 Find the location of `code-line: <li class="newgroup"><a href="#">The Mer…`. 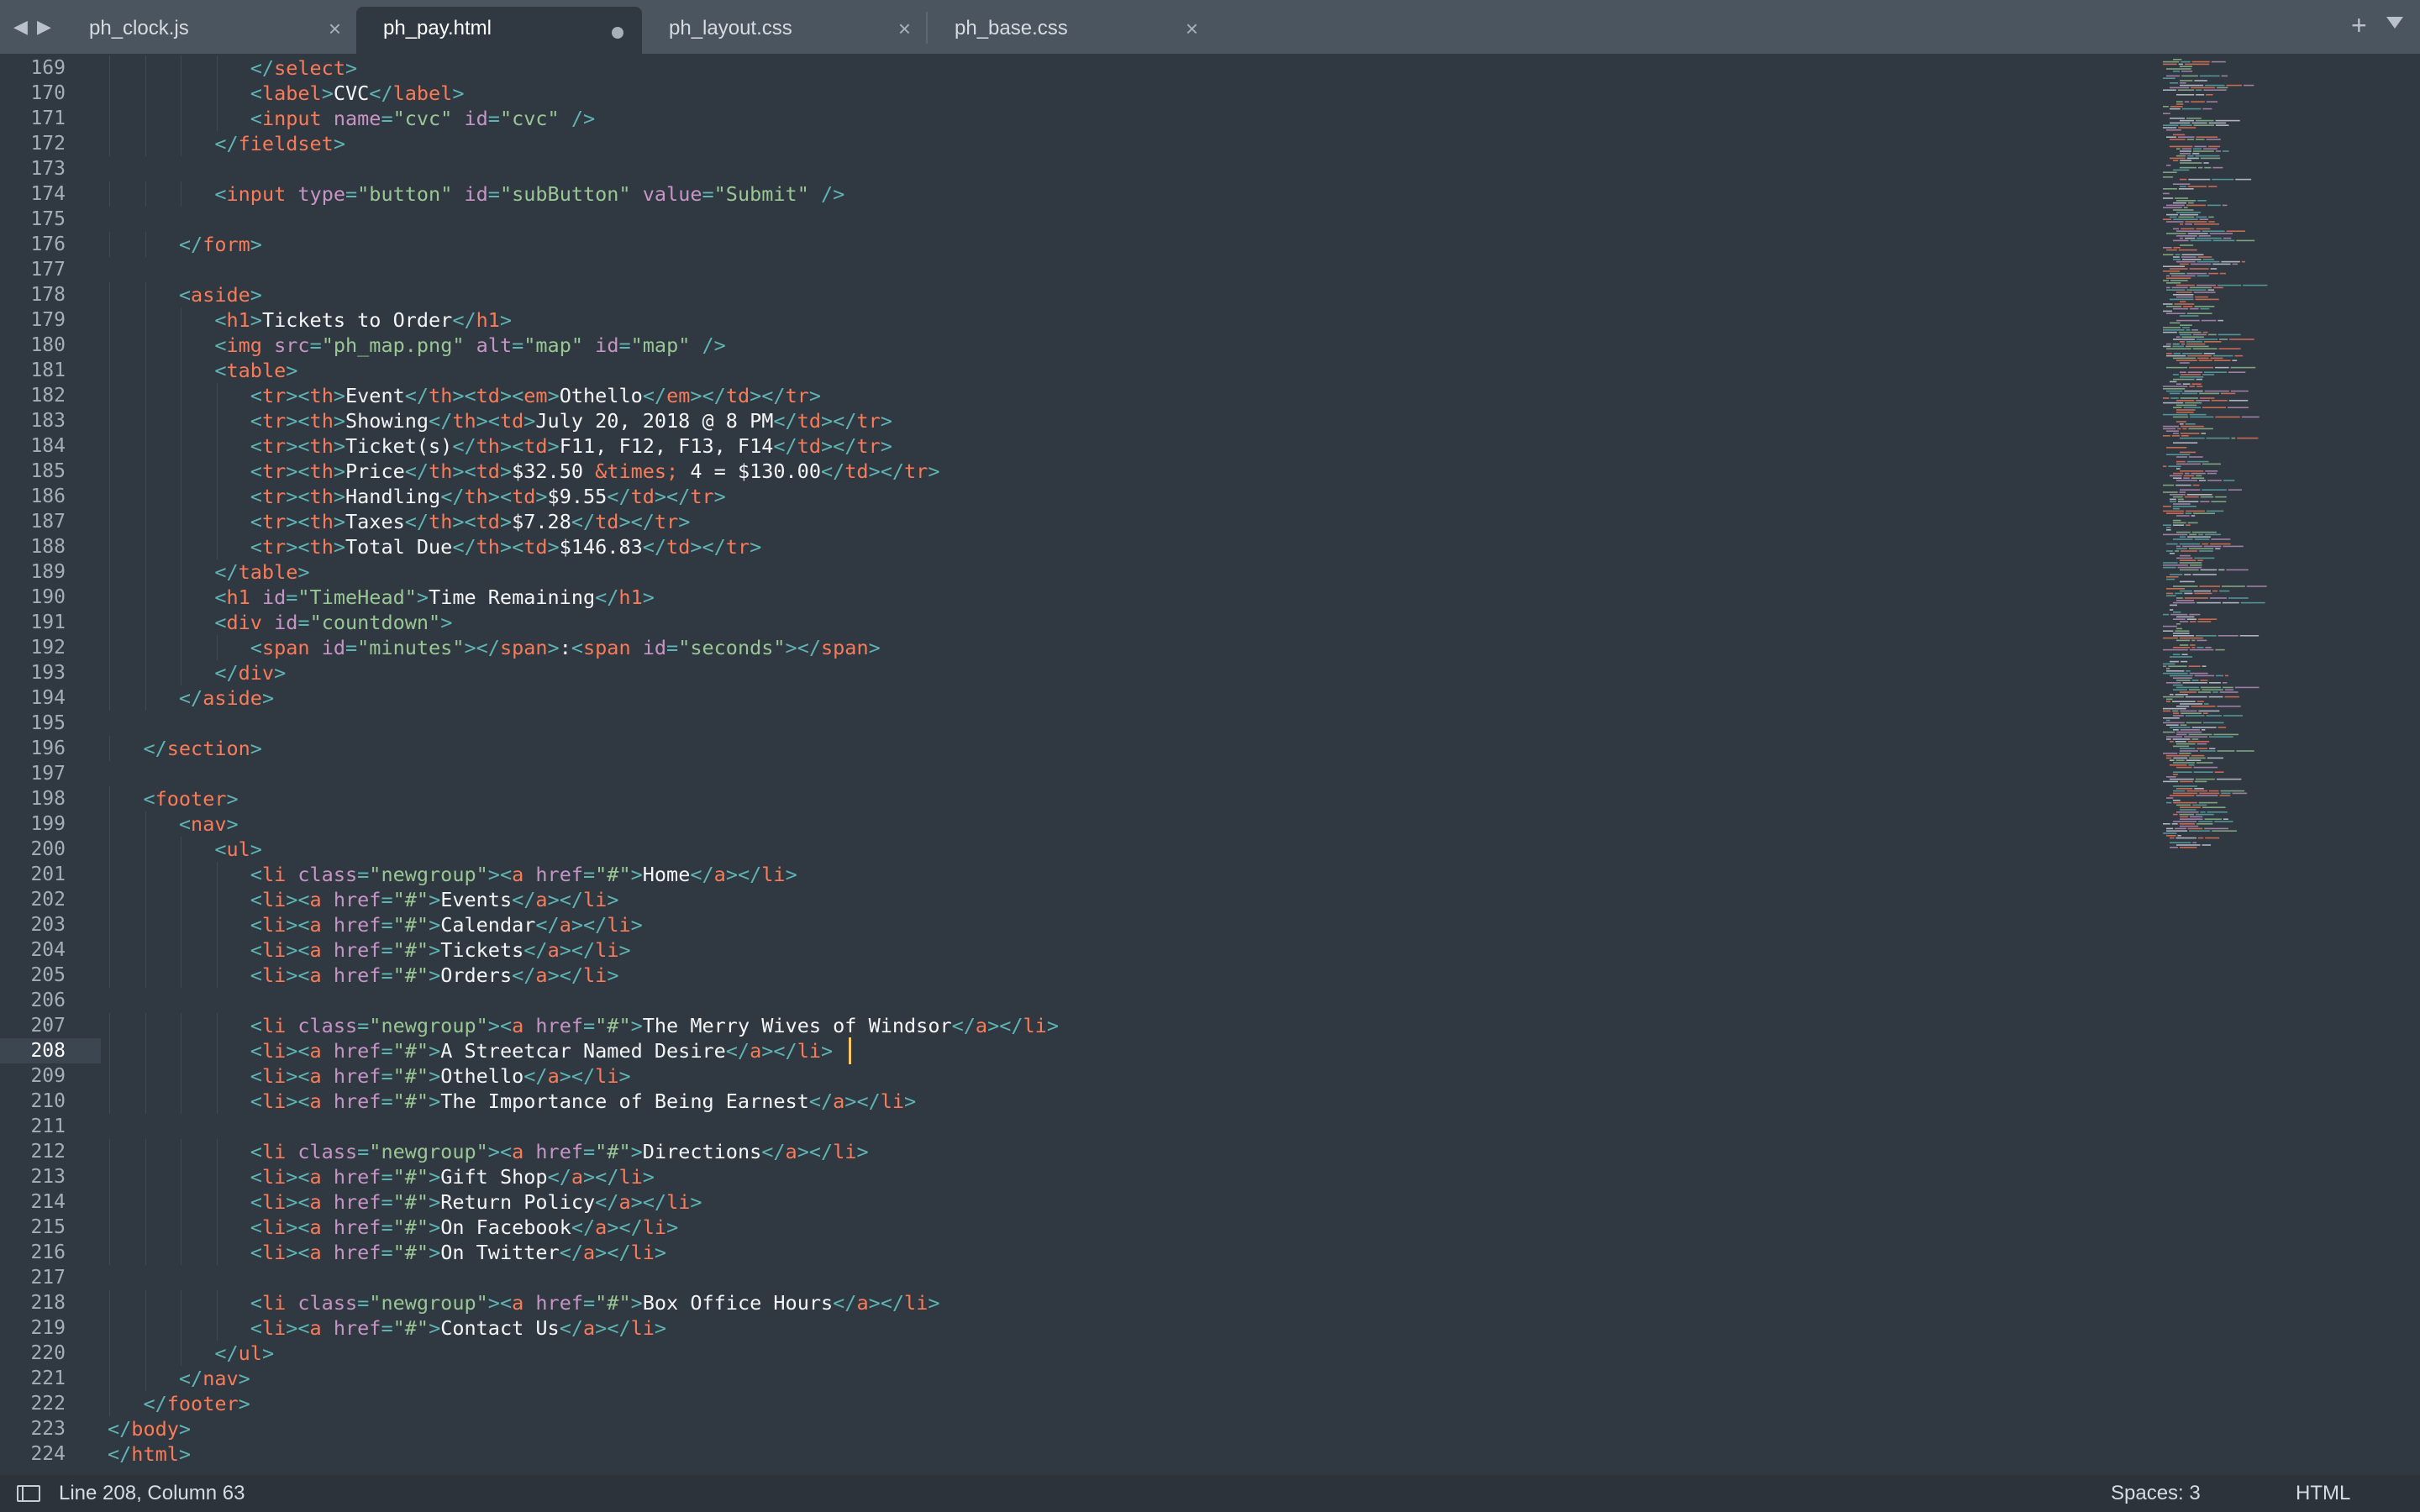

code-line: <li class="newgroup"><a href="#">The Mer… is located at coordinates (583, 1025).